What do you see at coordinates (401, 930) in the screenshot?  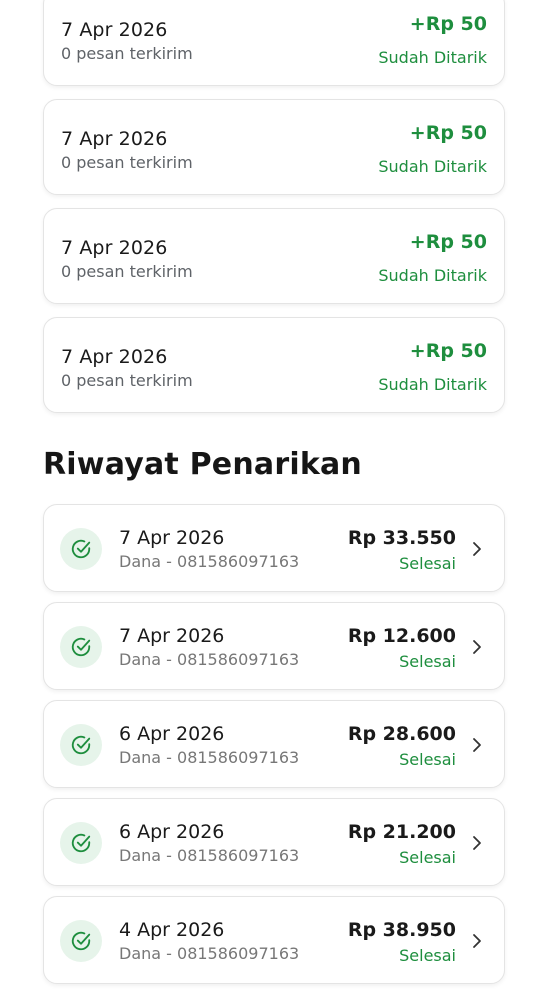 I see `withdrawal-amount: Rp 38.950` at bounding box center [401, 930].